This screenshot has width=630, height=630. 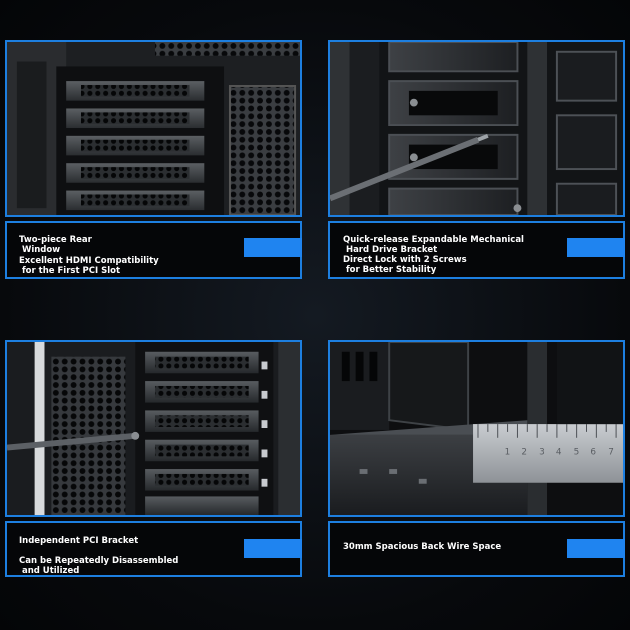 What do you see at coordinates (577, 452) in the screenshot?
I see `ruler-number: 5` at bounding box center [577, 452].